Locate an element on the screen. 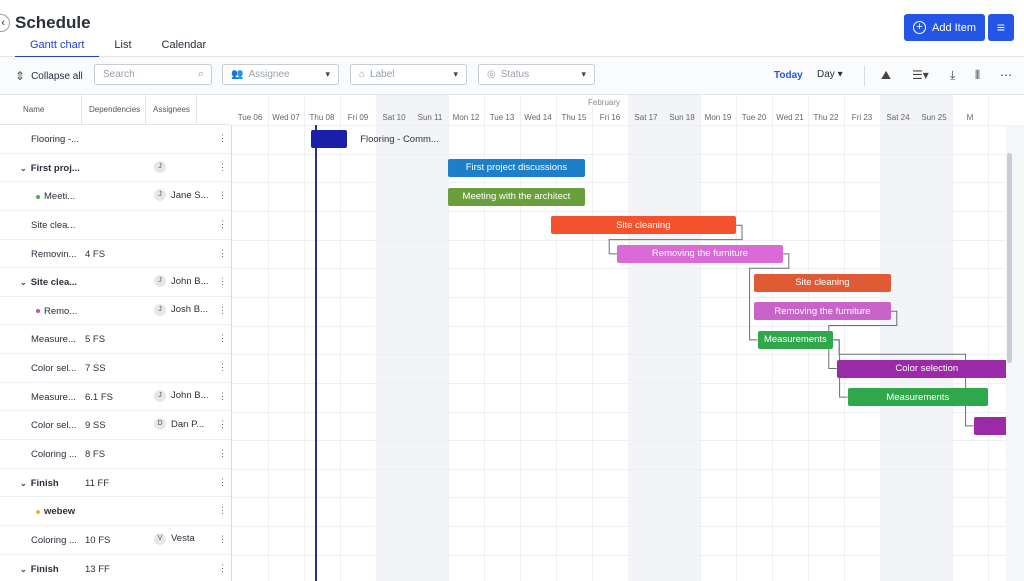 The image size is (1024, 581). columns-icon: ⫴ is located at coordinates (977, 75).